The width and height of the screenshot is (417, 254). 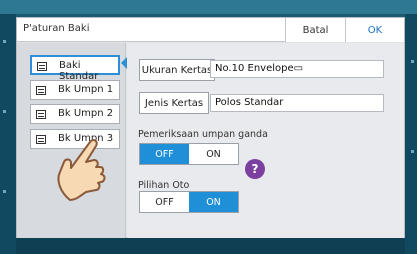 What do you see at coordinates (164, 154) in the screenshot?
I see `double-feed-off-option: OFF` at bounding box center [164, 154].